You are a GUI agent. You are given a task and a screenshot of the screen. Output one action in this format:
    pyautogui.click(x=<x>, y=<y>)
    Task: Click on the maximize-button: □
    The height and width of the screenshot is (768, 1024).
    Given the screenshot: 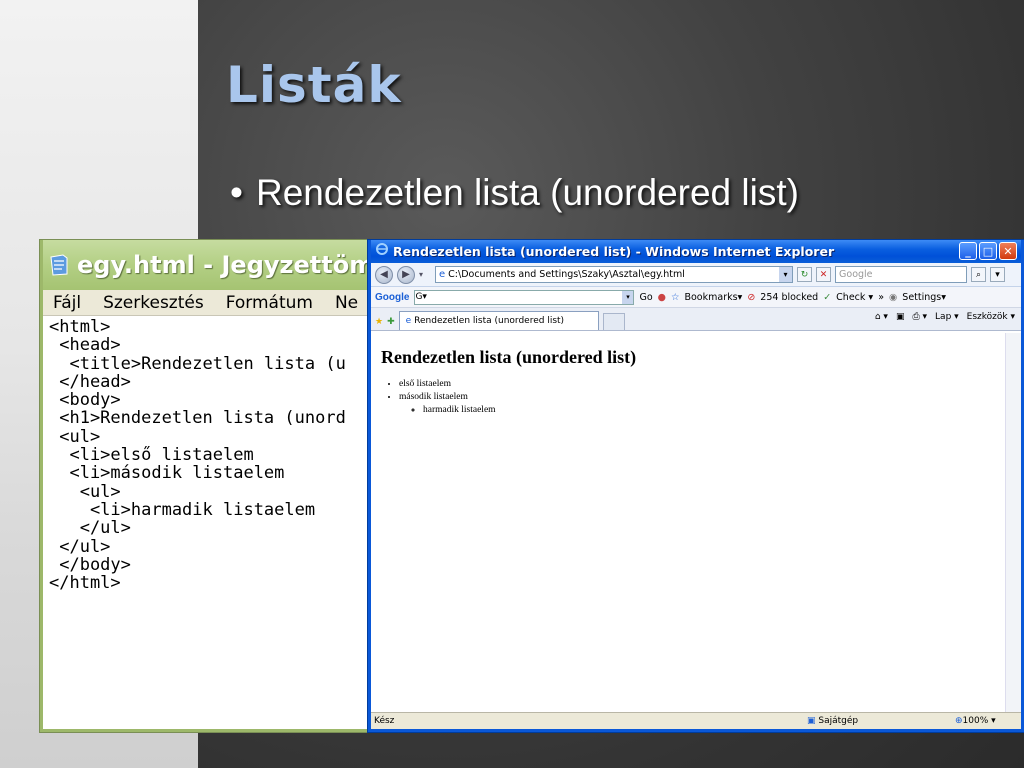 What is the action you would take?
    pyautogui.click(x=988, y=251)
    